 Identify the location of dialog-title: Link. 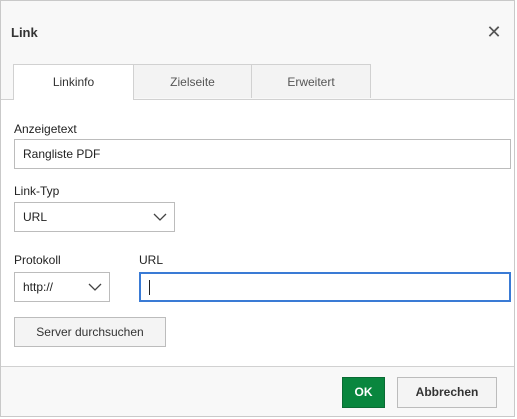
(24, 32).